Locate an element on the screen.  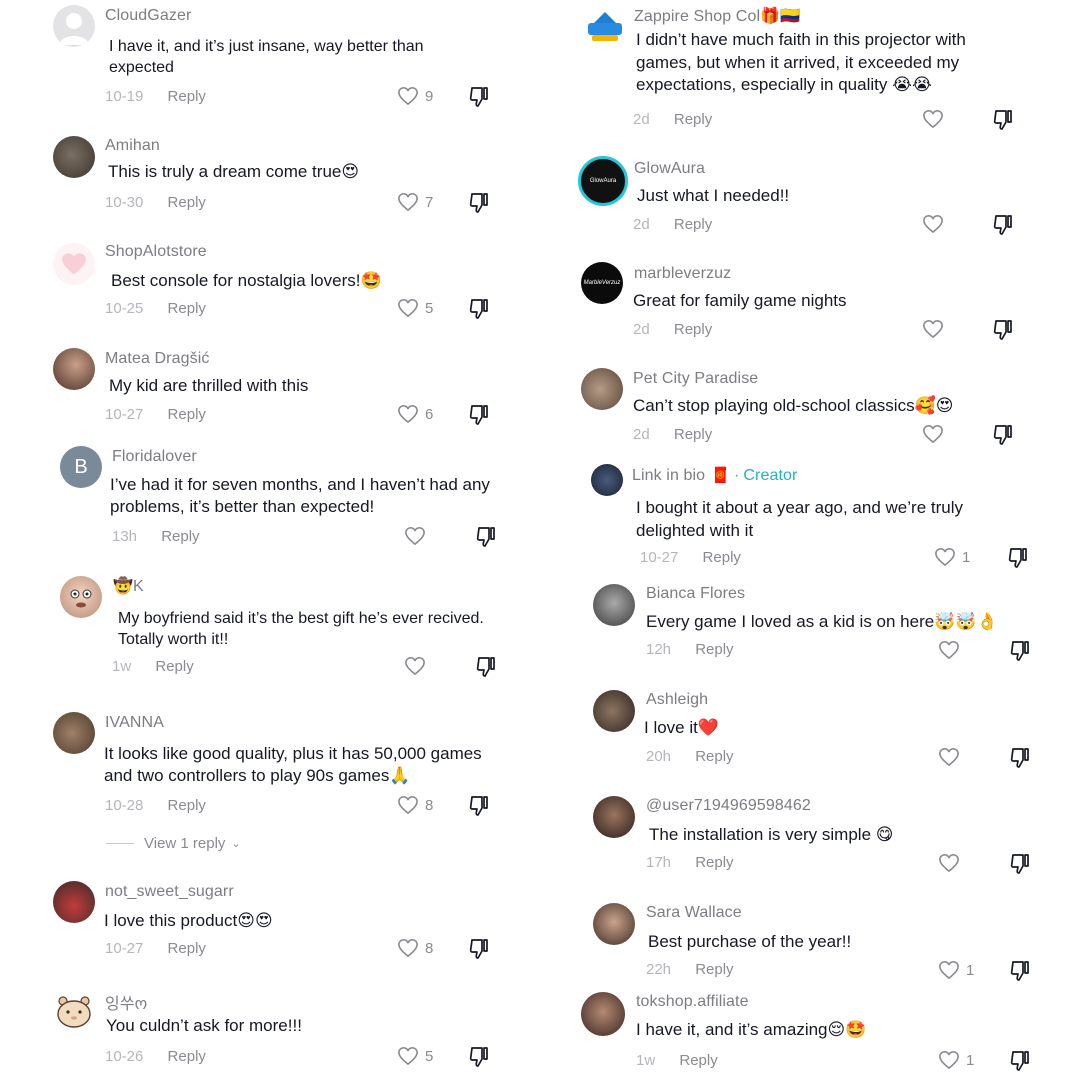
like-button: 9 is located at coordinates (415, 96).